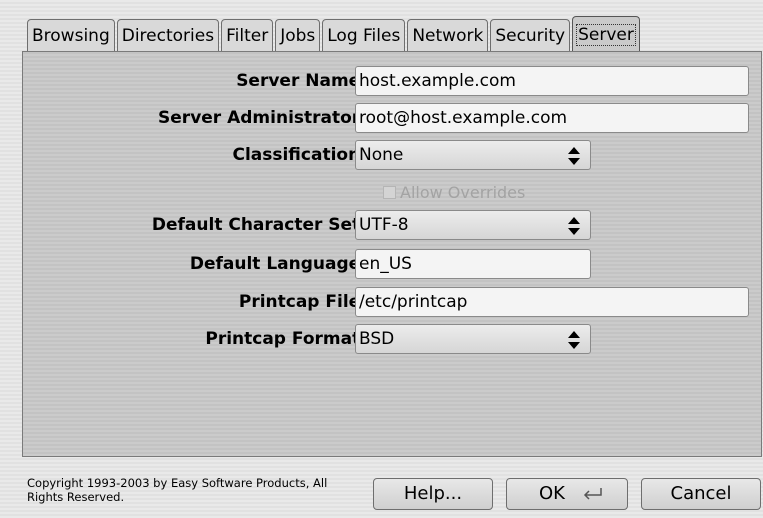  I want to click on allow-overrides-label: Allow Overrides, so click(463, 192).